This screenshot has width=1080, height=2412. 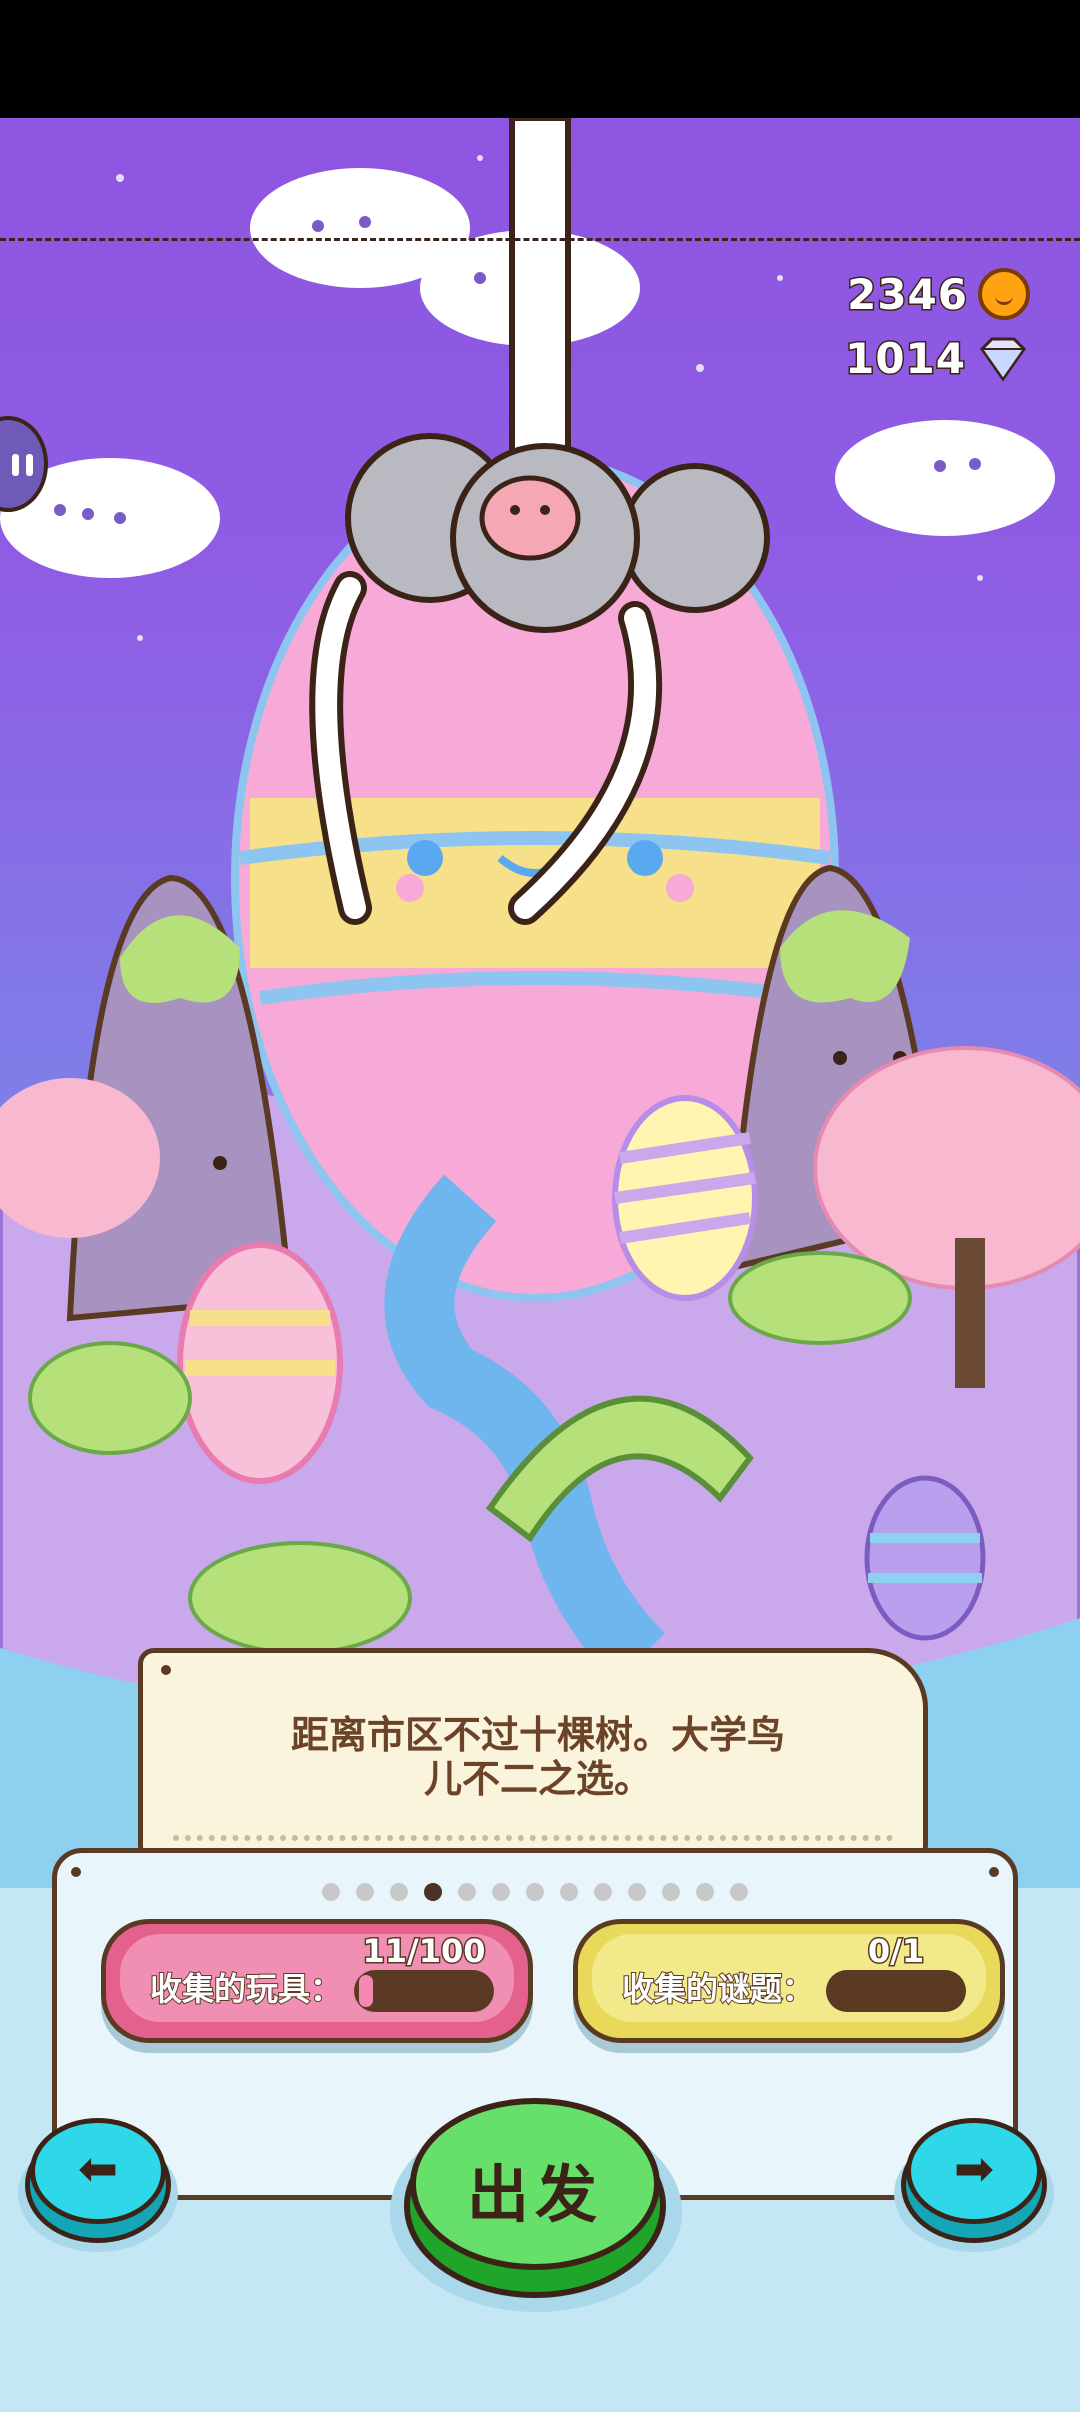 I want to click on toys-progress-bar, so click(x=424, y=1991).